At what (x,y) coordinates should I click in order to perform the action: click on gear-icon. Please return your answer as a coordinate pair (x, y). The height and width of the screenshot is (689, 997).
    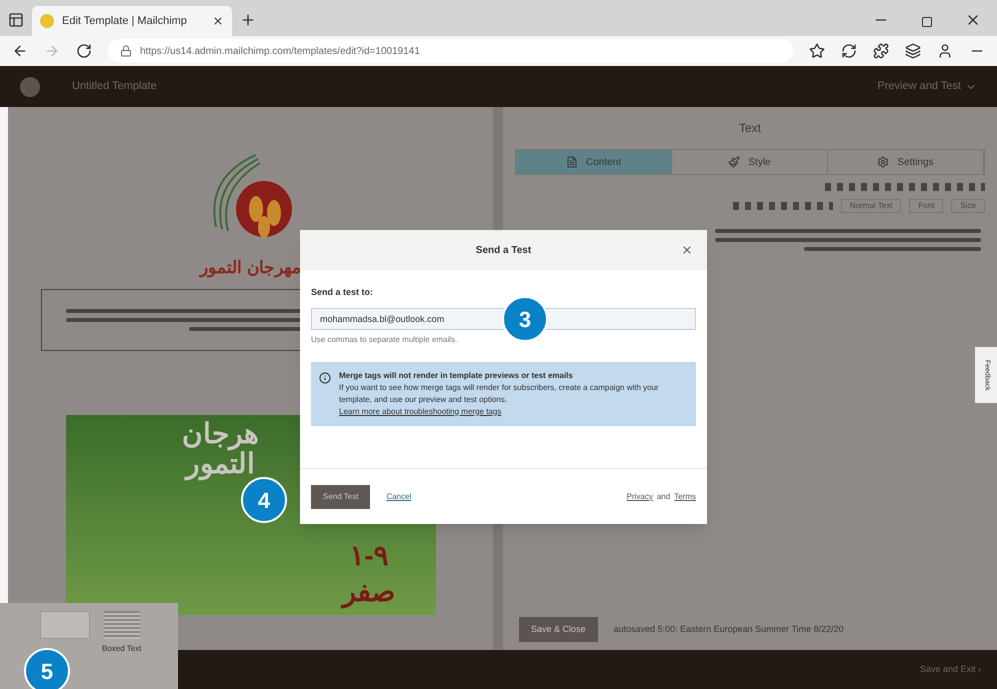
    Looking at the image, I should click on (883, 162).